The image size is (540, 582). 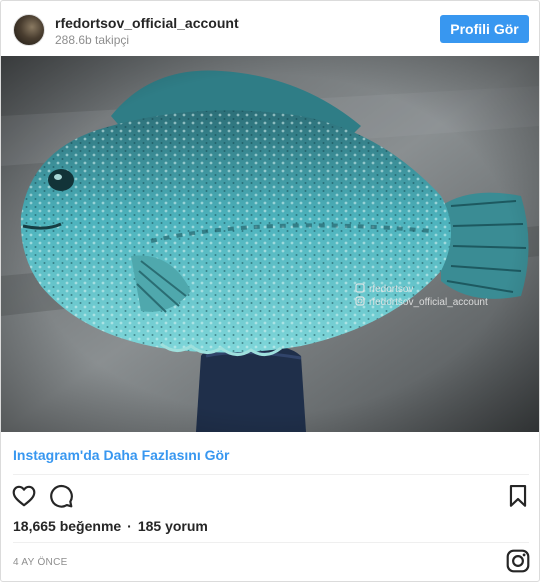 I want to click on avatar, so click(x=29, y=30).